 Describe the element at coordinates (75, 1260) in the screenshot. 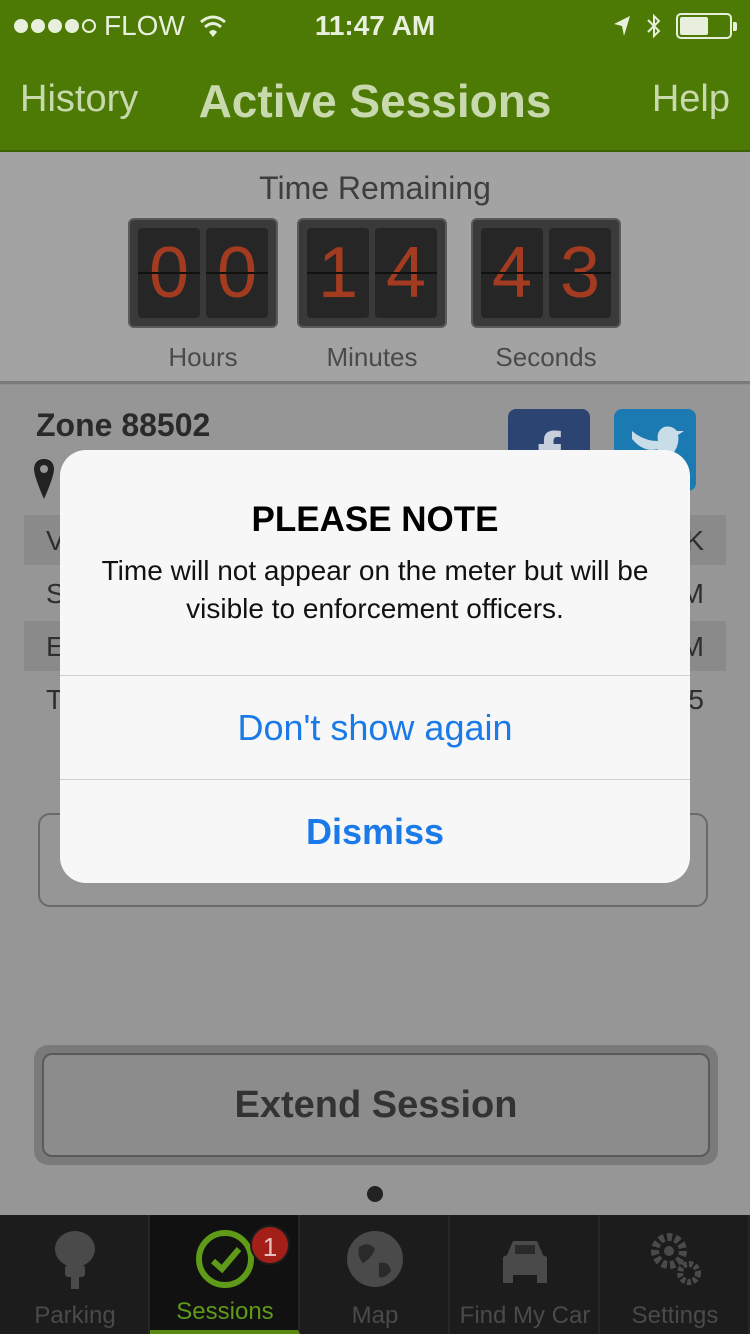

I see `parking-meter-icon` at that location.